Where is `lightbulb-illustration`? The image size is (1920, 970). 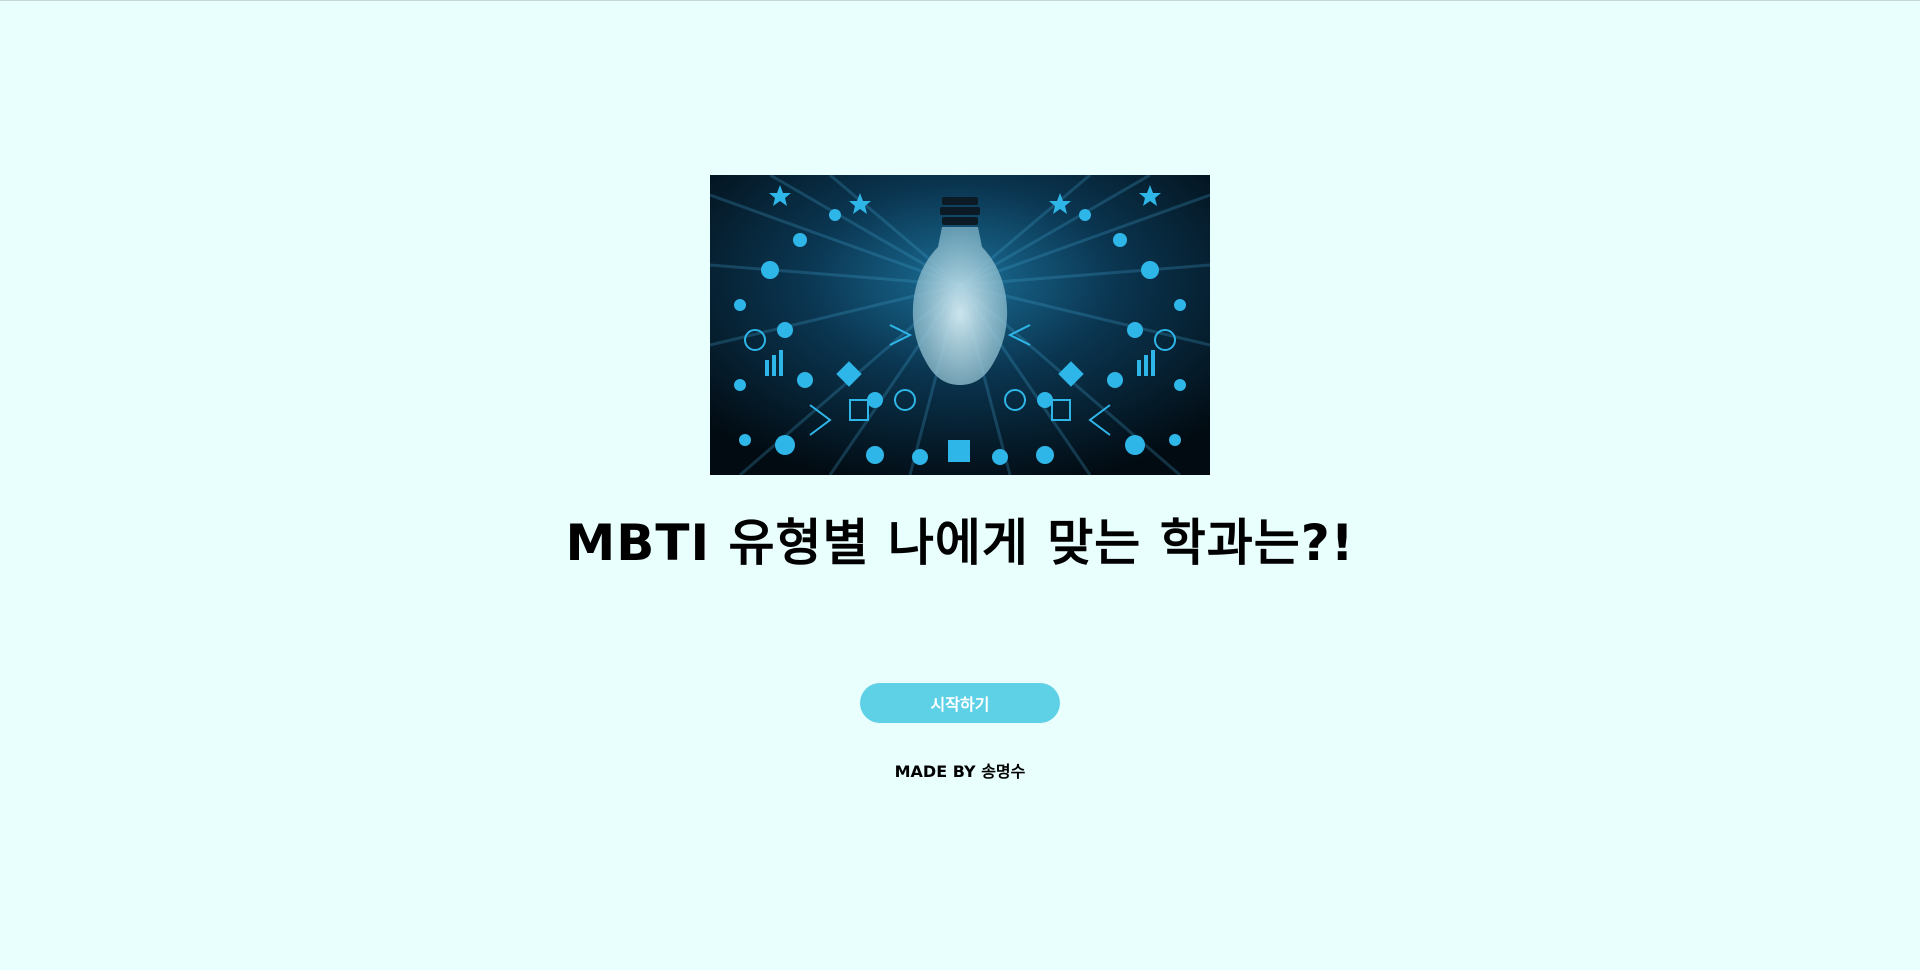
lightbulb-illustration is located at coordinates (960, 325).